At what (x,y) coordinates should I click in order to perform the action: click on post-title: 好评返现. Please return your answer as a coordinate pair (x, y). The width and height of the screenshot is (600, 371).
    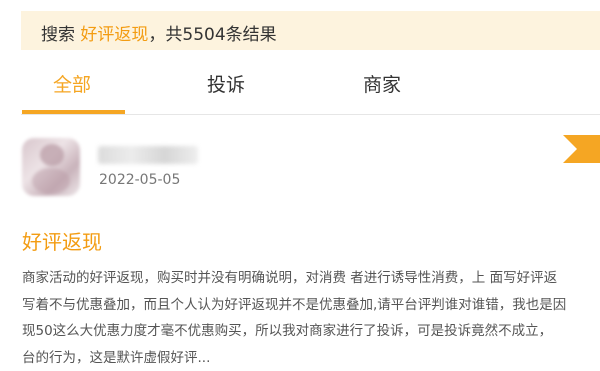
    Looking at the image, I should click on (62, 240).